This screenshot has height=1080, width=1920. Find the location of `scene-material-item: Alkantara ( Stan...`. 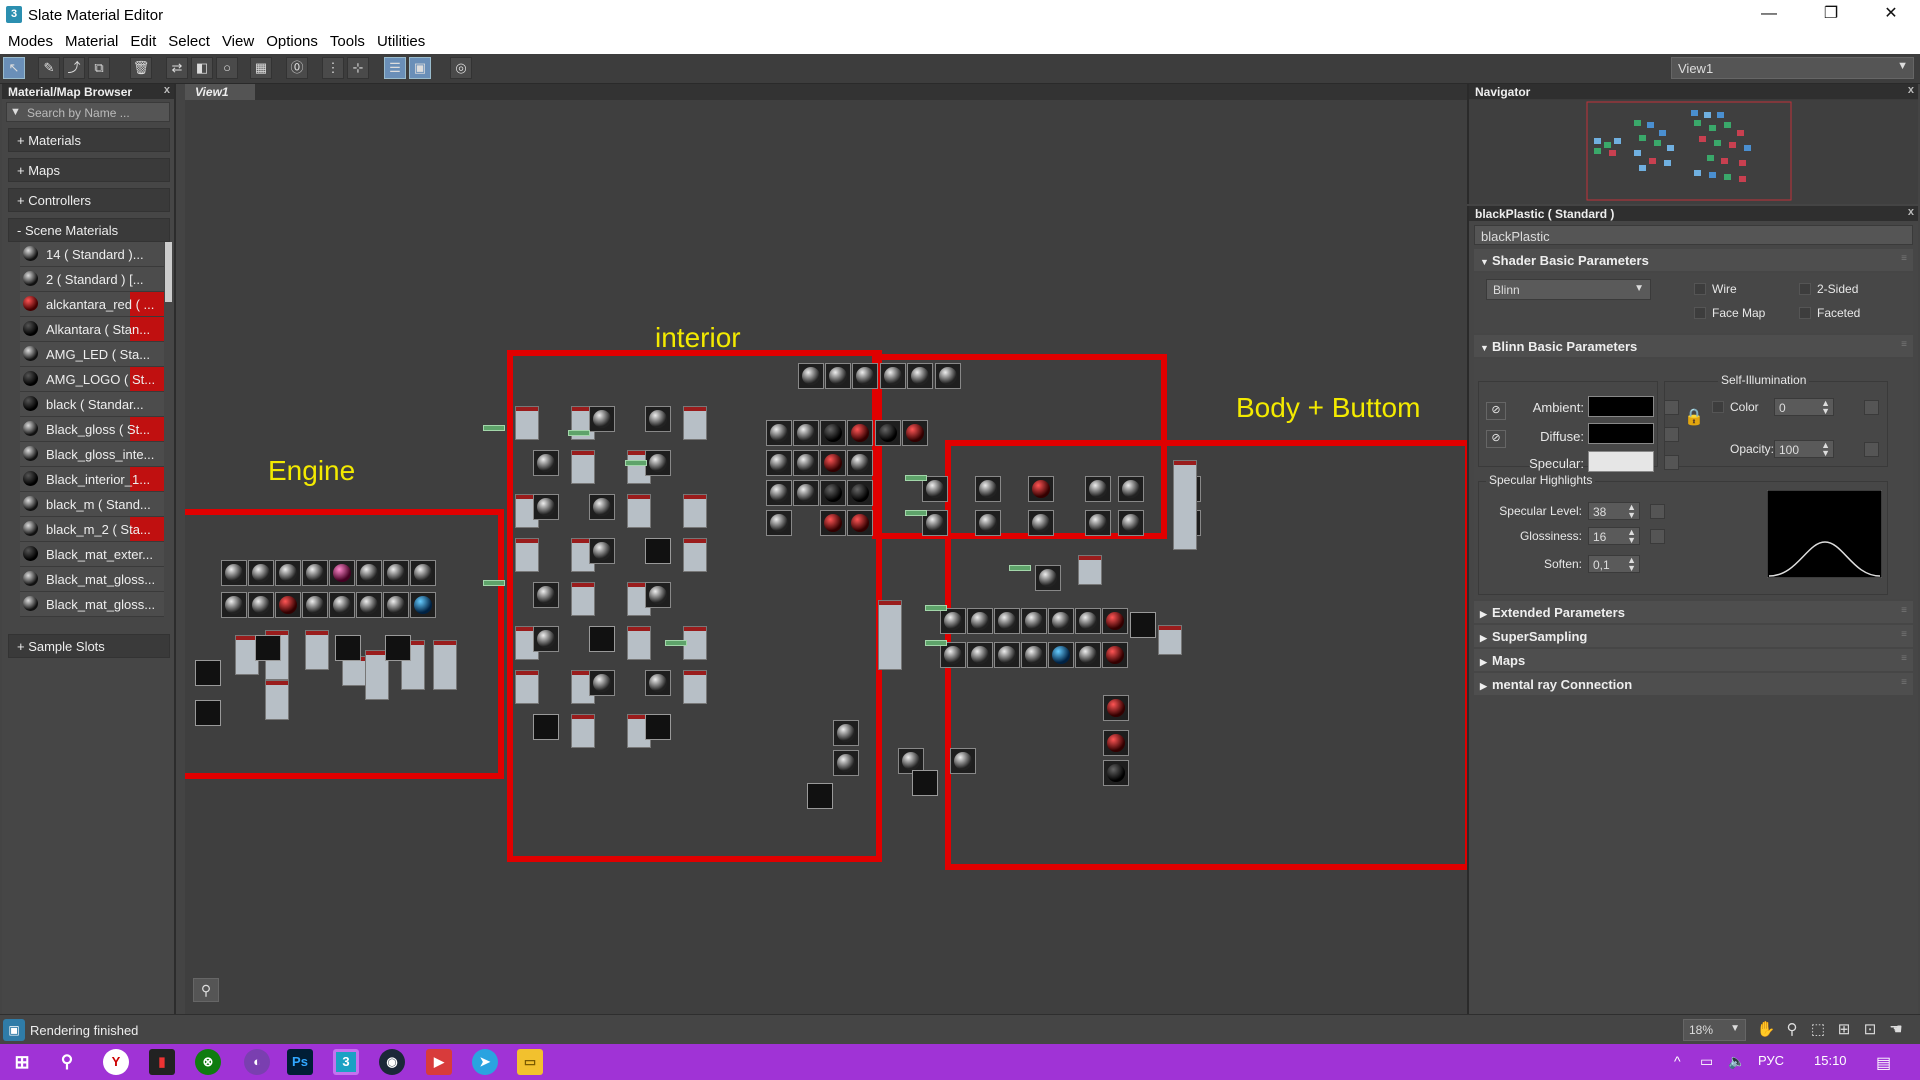

scene-material-item: Alkantara ( Stan... is located at coordinates (92, 329).